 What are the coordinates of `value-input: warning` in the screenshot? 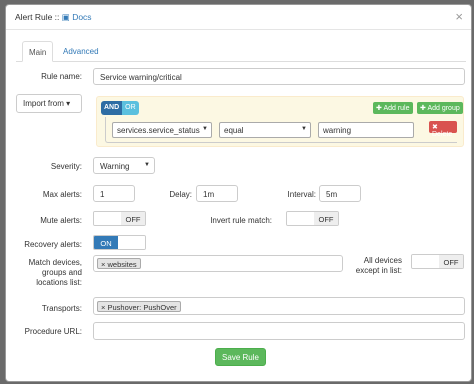 It's located at (366, 130).